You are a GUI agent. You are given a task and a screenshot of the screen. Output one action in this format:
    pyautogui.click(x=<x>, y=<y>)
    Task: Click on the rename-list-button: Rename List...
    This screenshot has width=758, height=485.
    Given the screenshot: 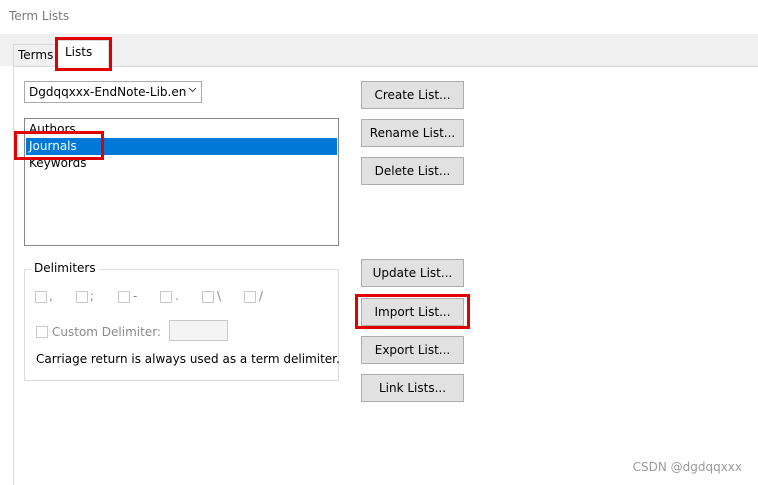 What is the action you would take?
    pyautogui.click(x=412, y=133)
    